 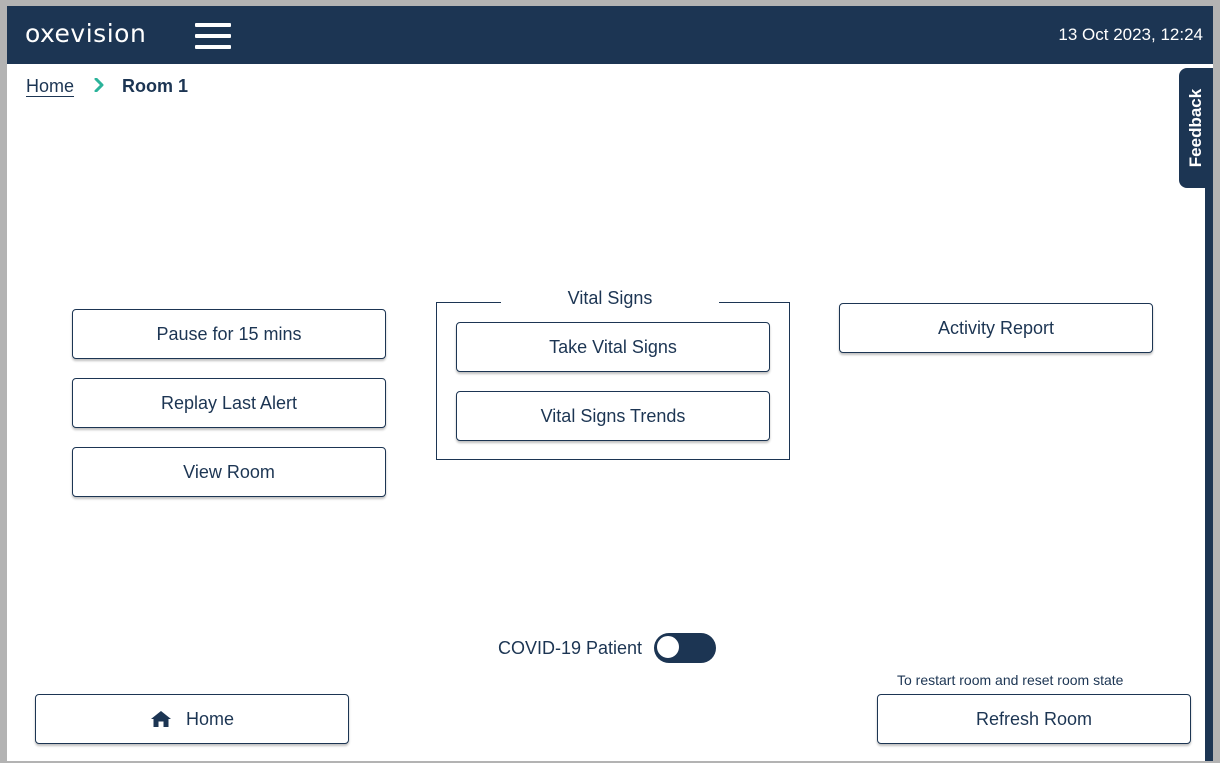 What do you see at coordinates (613, 347) in the screenshot?
I see `take-vital-signs-button: Take Vital Signs` at bounding box center [613, 347].